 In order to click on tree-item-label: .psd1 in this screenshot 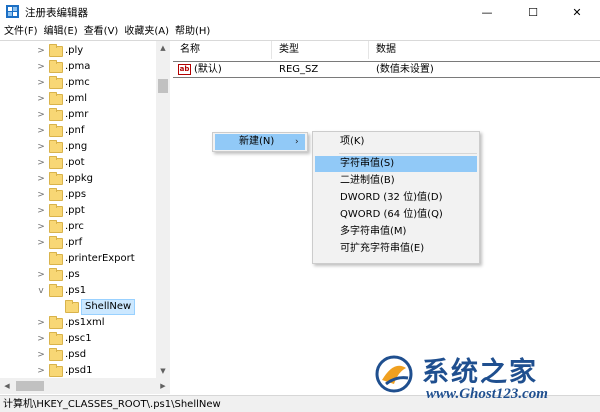, I will do `click(79, 370)`.